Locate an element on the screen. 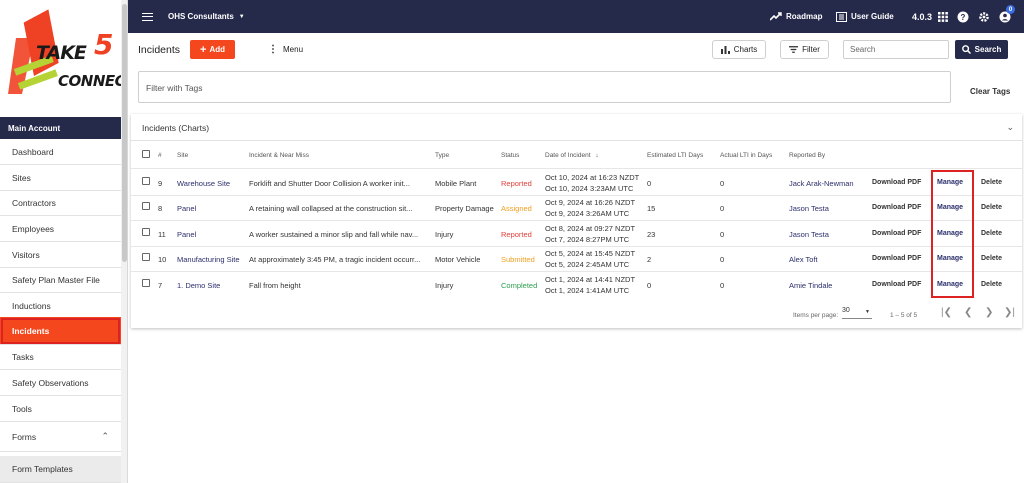 The height and width of the screenshot is (483, 1024). sidebar-item-safety-observations: Safety Observations is located at coordinates (60, 383).